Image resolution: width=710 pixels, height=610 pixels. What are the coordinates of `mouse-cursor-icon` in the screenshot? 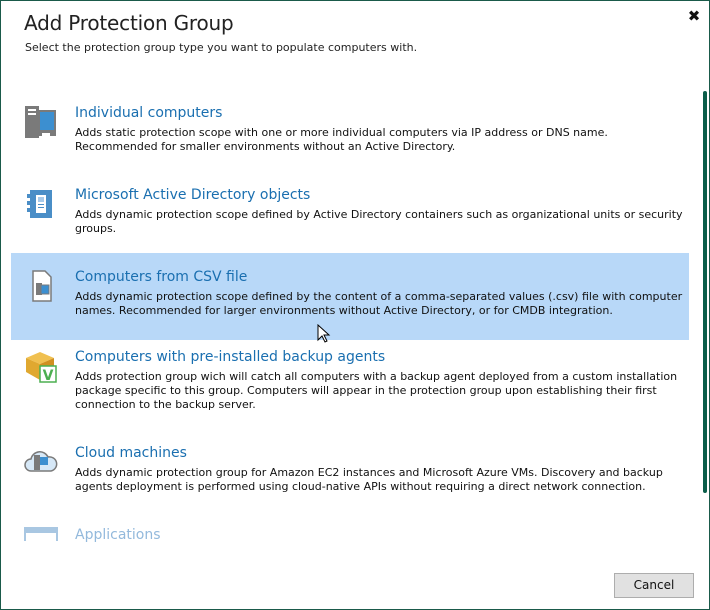 It's located at (324, 333).